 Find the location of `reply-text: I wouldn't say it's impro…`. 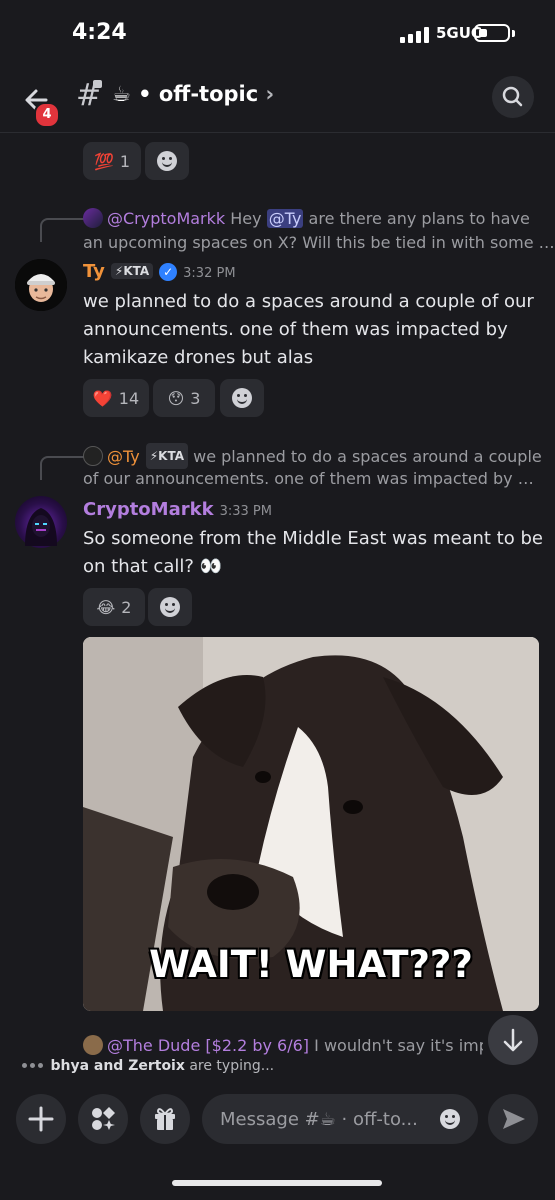

reply-text: I wouldn't say it's impro… is located at coordinates (398, 1045).